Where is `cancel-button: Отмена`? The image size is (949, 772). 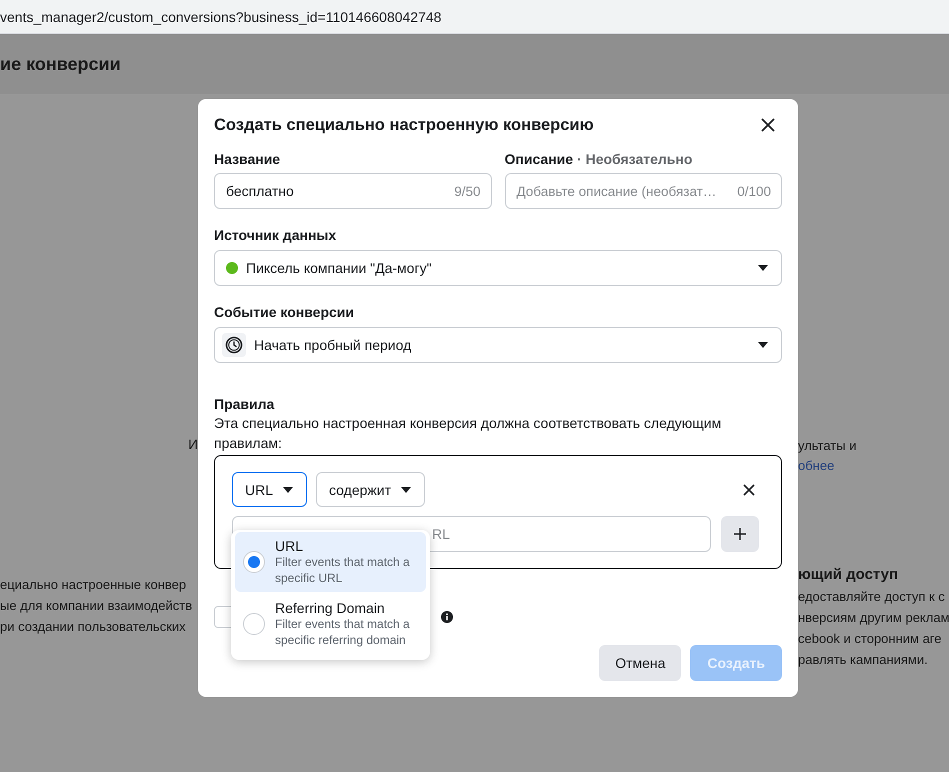 cancel-button: Отмена is located at coordinates (640, 663).